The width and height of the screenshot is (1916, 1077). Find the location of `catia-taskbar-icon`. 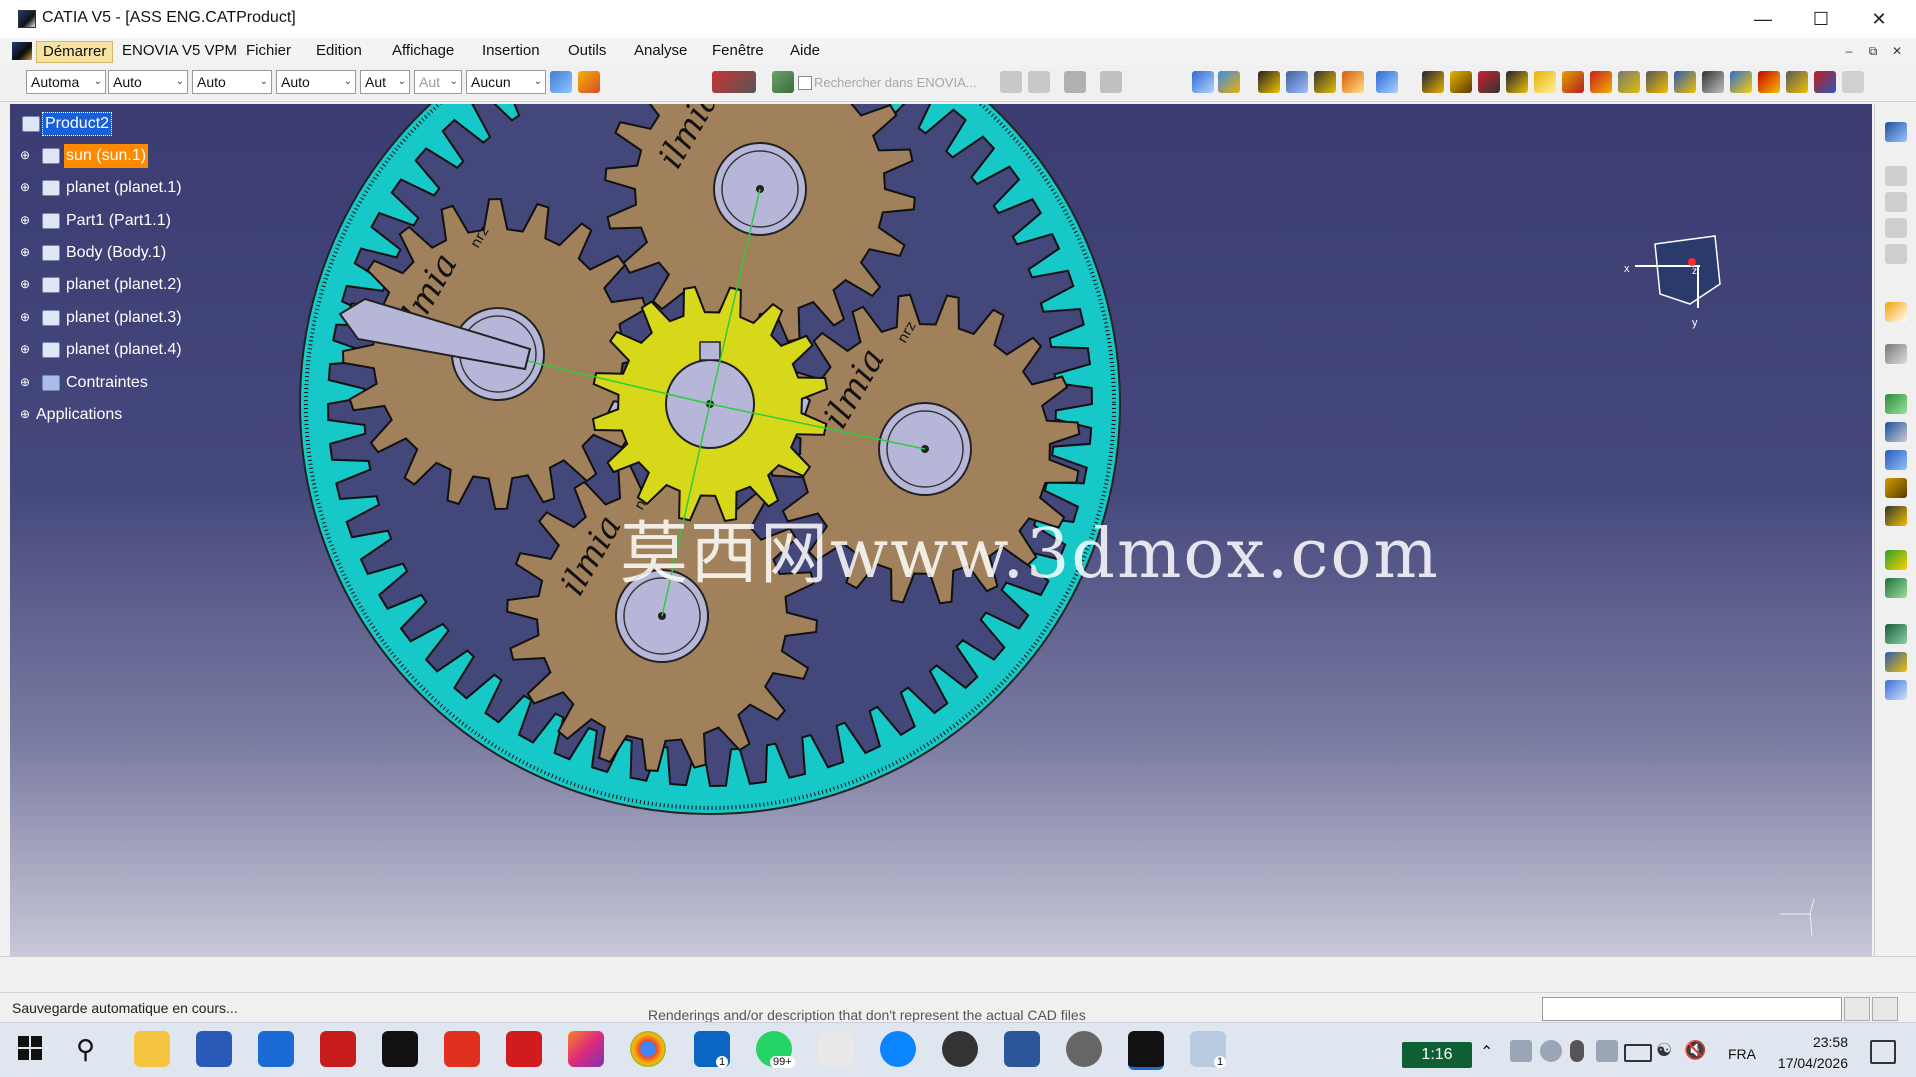

catia-taskbar-icon is located at coordinates (400, 1049).